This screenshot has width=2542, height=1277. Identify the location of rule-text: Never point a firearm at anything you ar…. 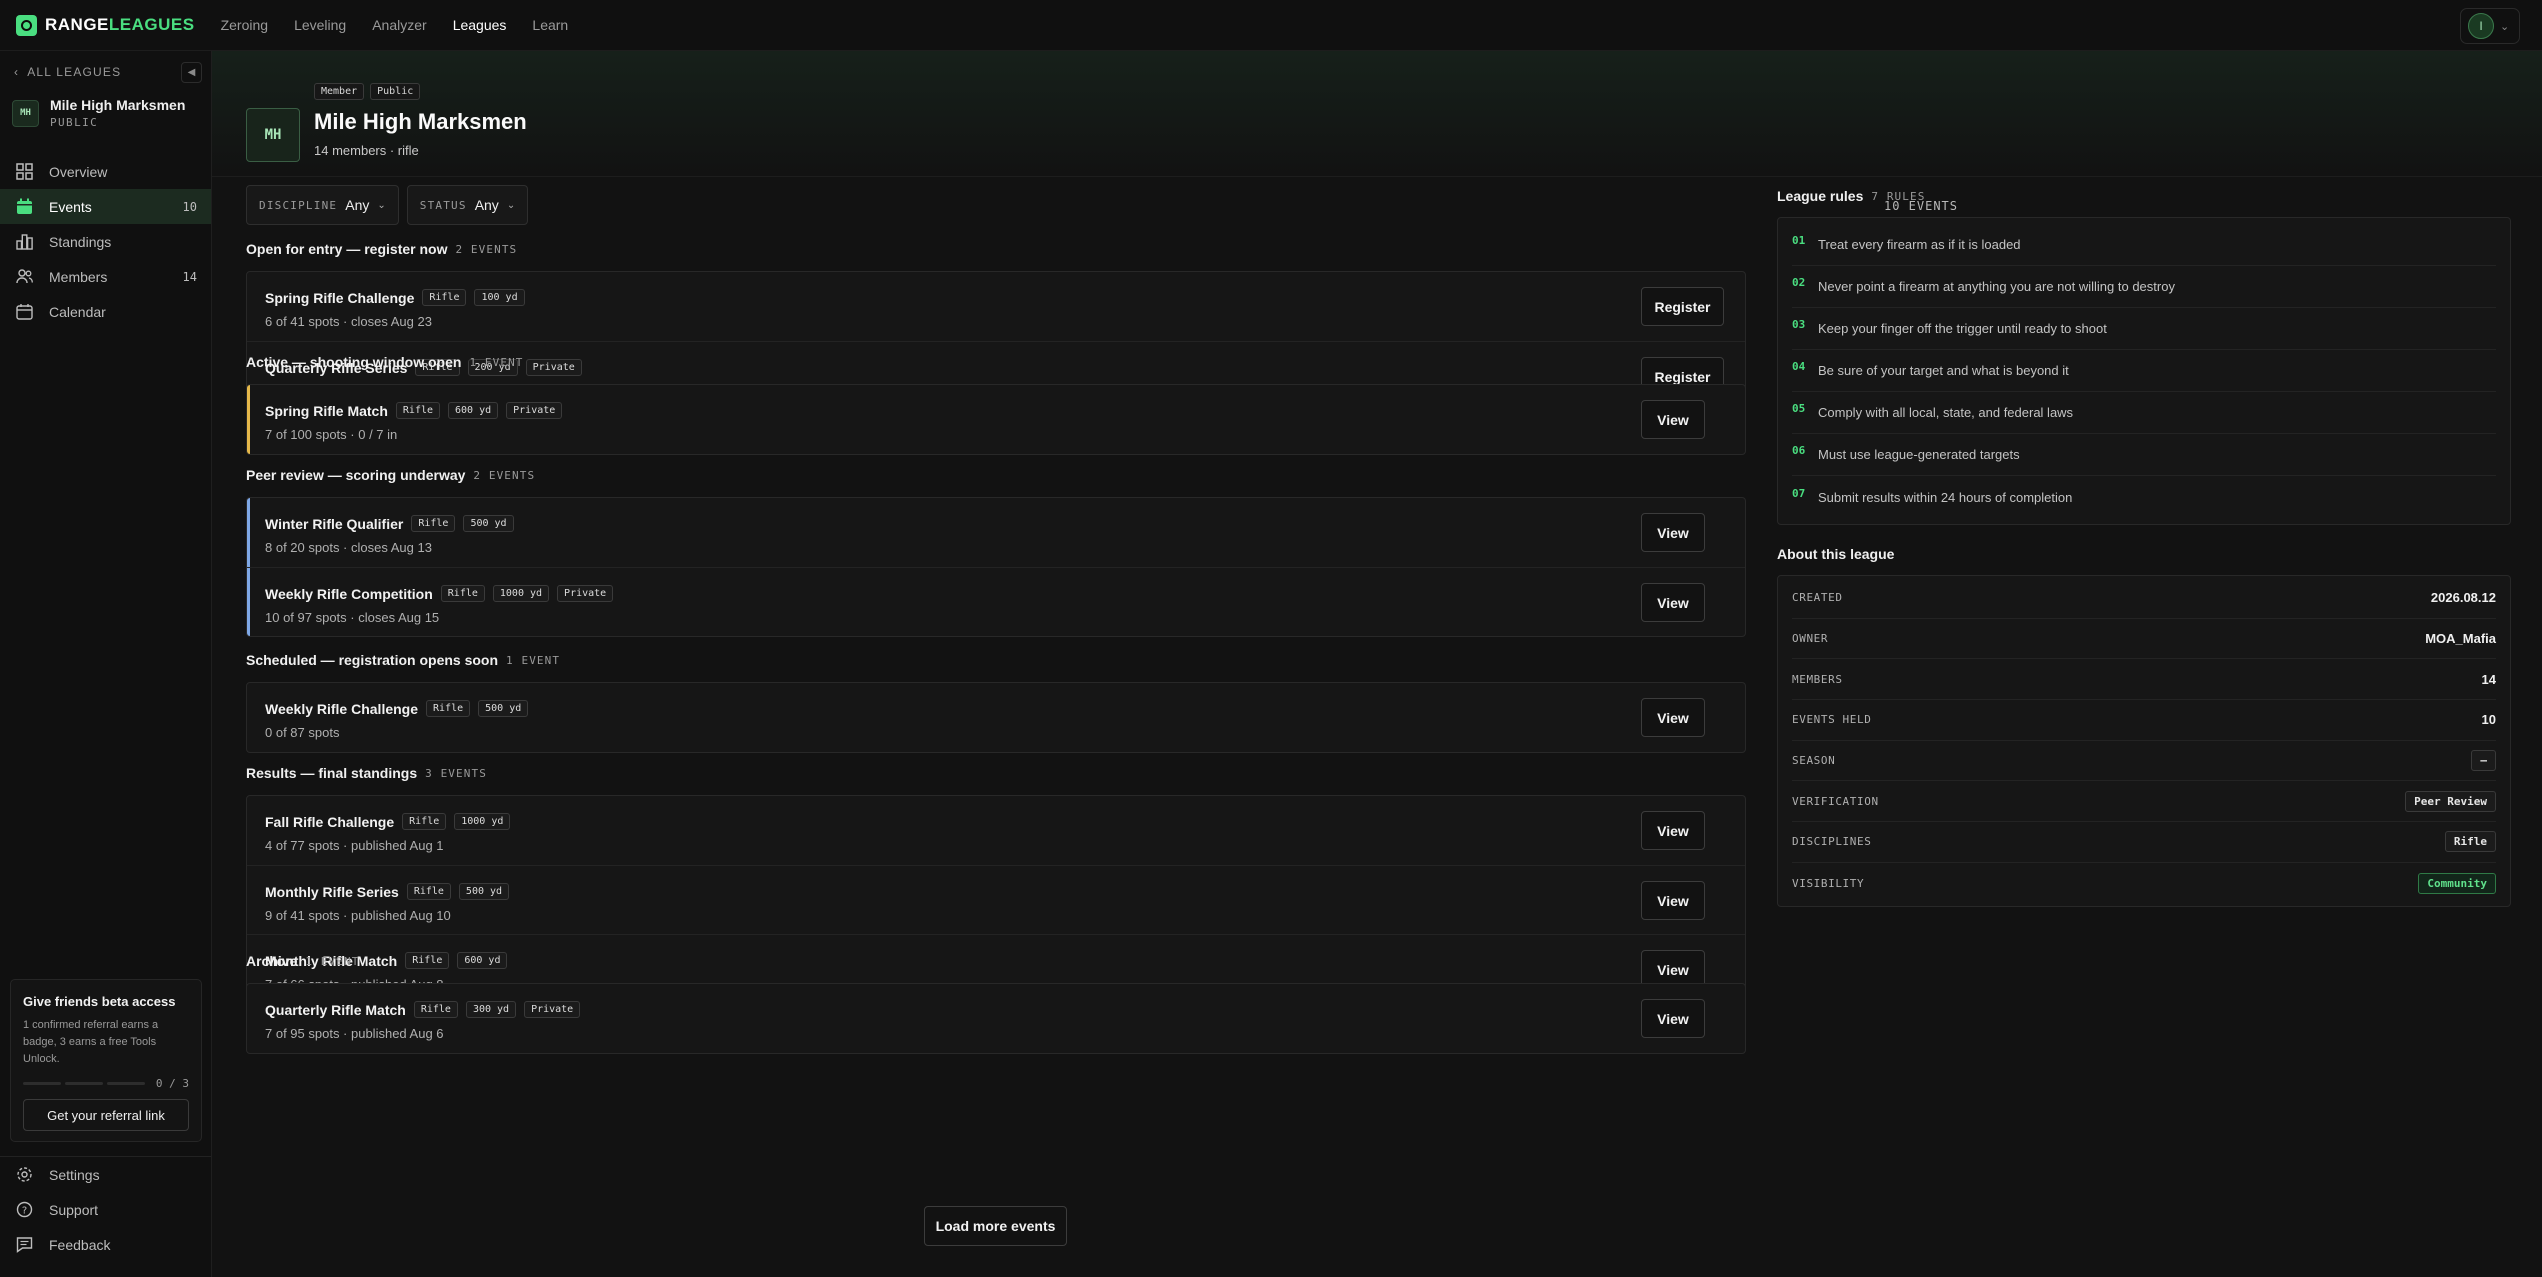
(1996, 286).